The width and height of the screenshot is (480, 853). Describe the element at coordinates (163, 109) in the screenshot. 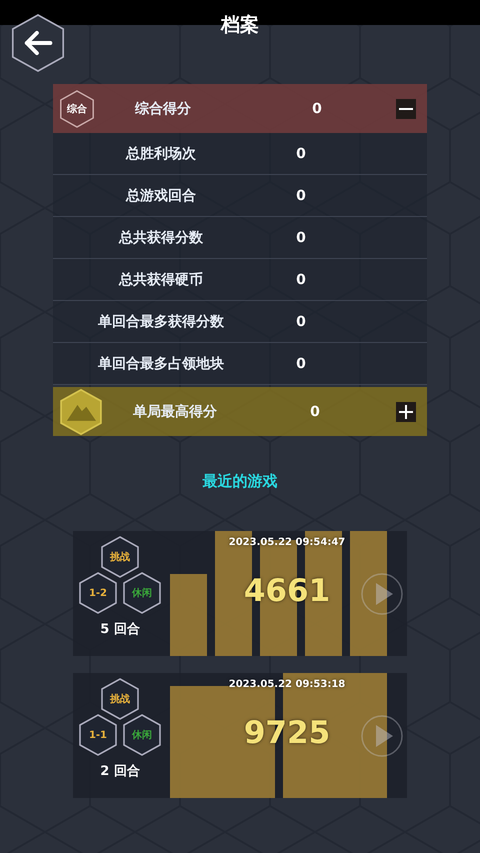

I see `stat-label: 综合得分` at that location.